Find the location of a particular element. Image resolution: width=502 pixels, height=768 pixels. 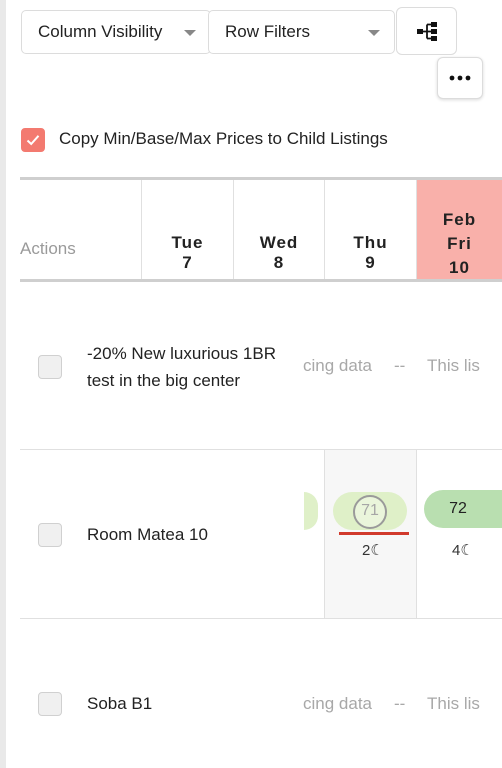

more-options-button is located at coordinates (460, 78).